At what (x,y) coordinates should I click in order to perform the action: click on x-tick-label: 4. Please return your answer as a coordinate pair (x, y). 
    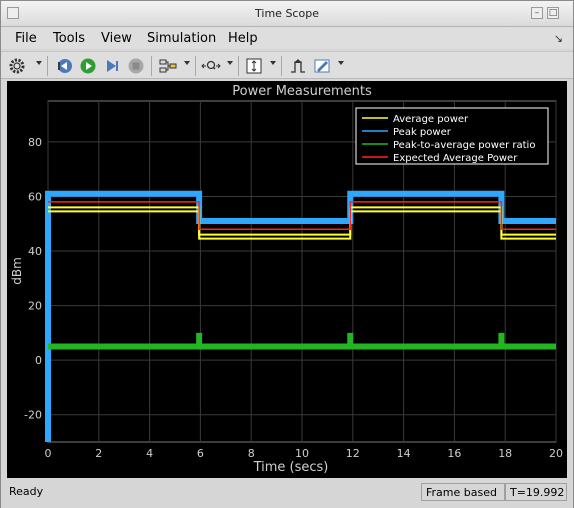
    Looking at the image, I should click on (149, 453).